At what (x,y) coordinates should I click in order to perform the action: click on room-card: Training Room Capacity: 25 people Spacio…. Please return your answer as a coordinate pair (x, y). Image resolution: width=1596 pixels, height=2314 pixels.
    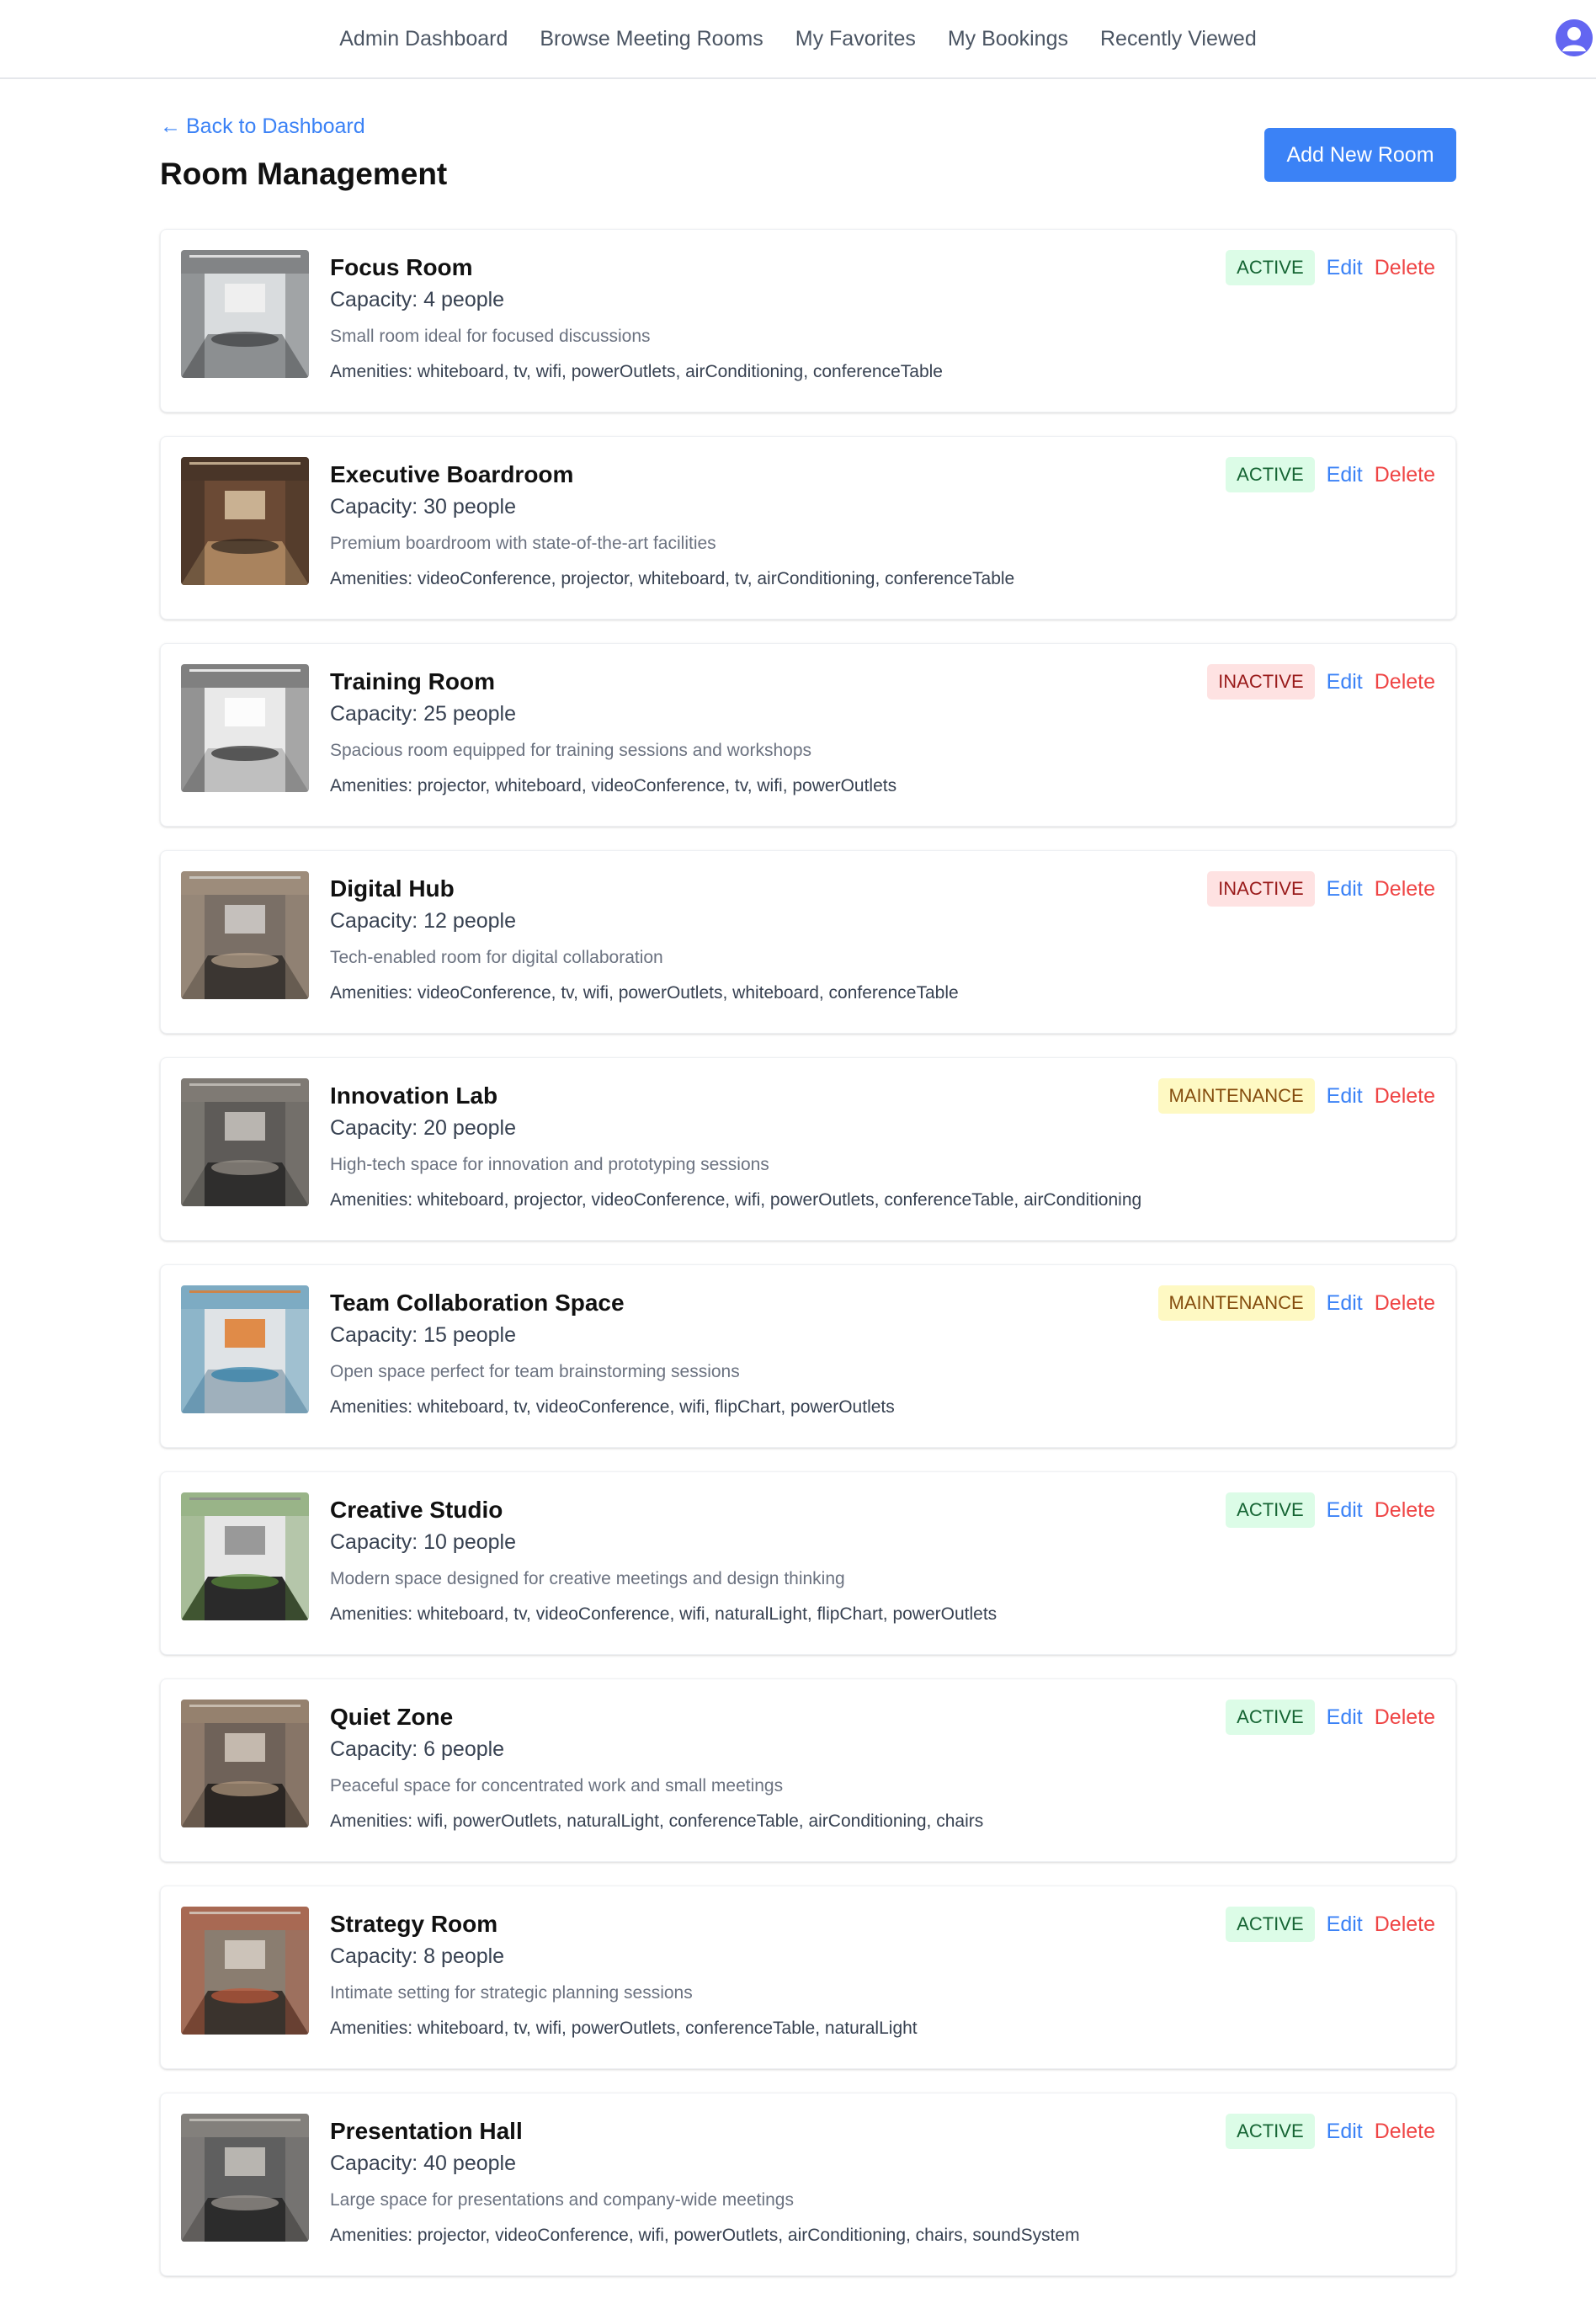
    Looking at the image, I should click on (808, 735).